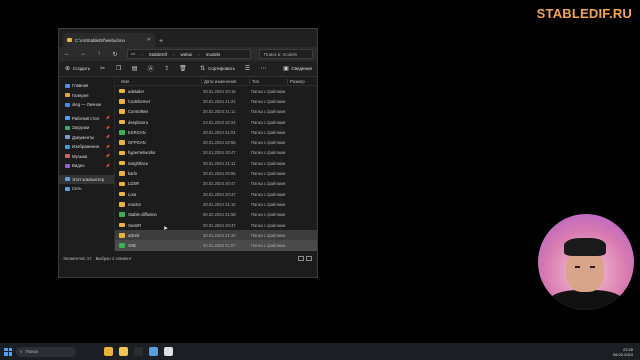  I want to click on sidebar-item: Сеть, so click(86, 189).